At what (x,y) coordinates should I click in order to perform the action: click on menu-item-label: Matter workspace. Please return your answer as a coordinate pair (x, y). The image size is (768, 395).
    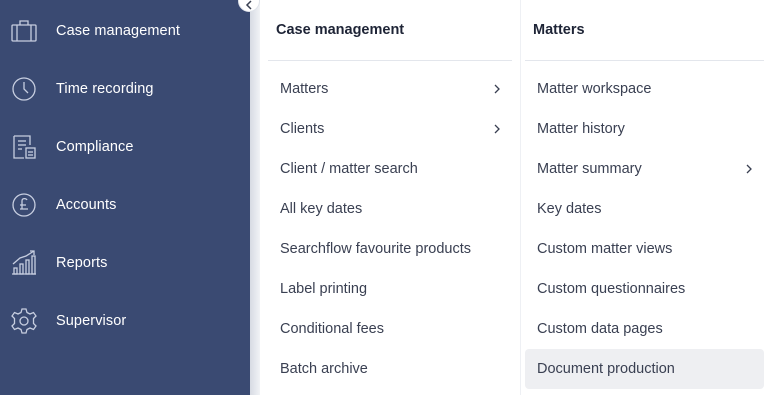
    Looking at the image, I should click on (594, 89).